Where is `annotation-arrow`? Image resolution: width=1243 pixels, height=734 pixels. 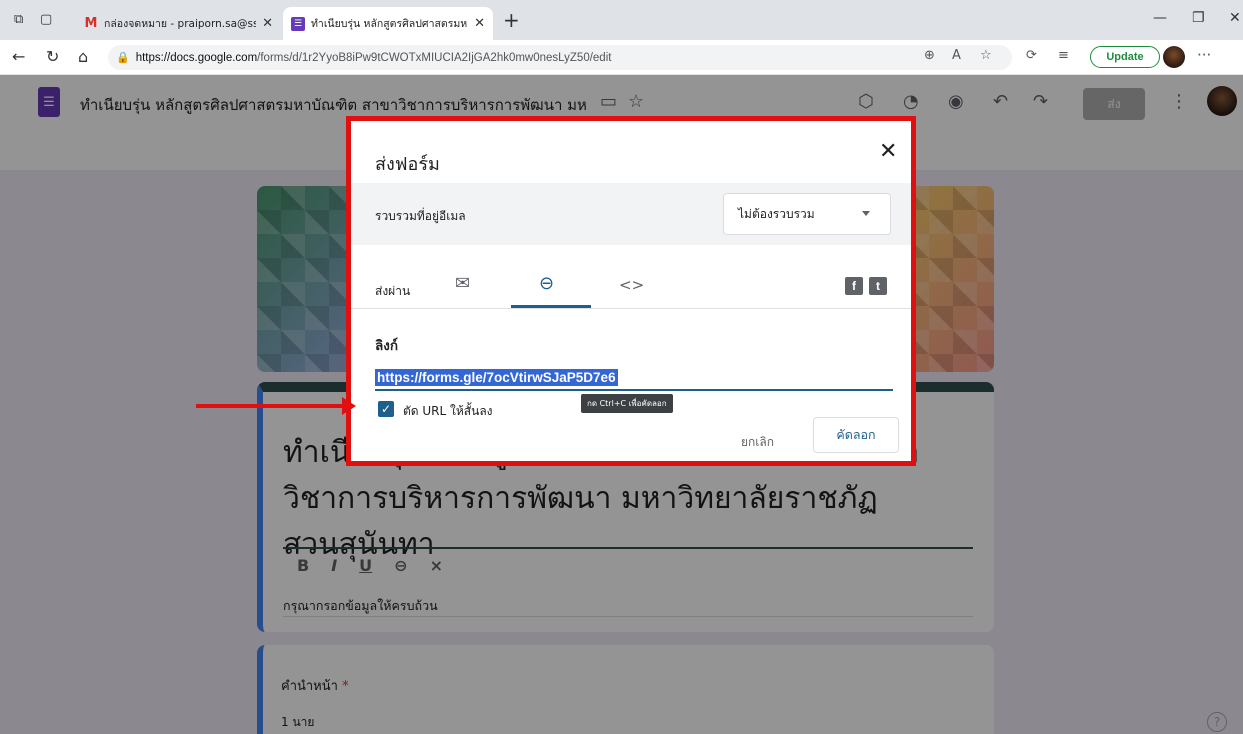 annotation-arrow is located at coordinates (276, 406).